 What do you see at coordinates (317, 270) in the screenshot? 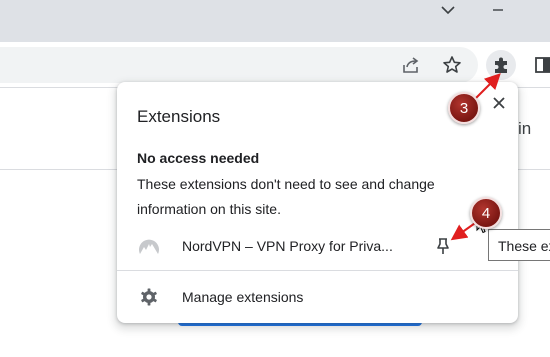
I see `divider` at bounding box center [317, 270].